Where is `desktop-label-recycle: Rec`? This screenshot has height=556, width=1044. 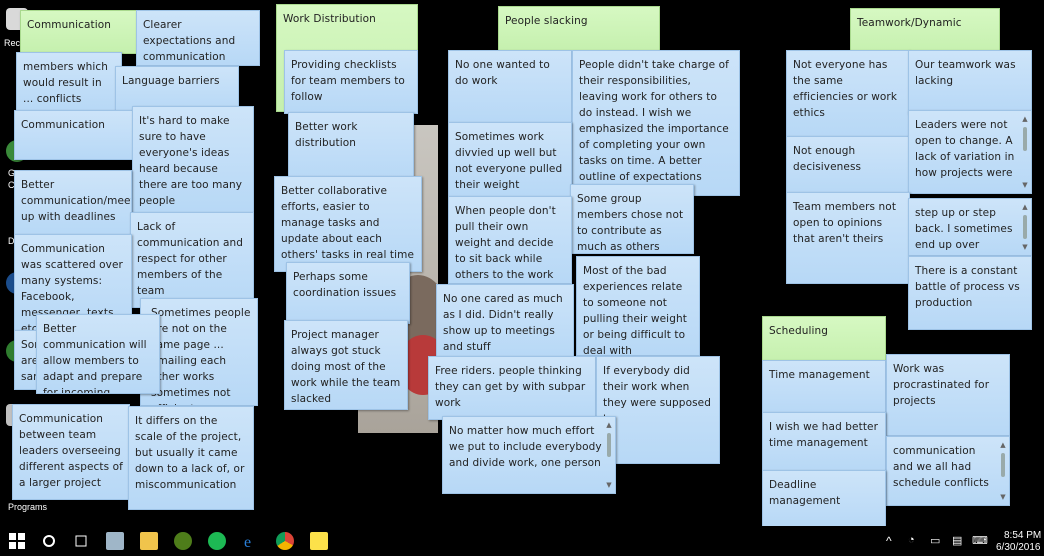 desktop-label-recycle: Rec is located at coordinates (12, 43).